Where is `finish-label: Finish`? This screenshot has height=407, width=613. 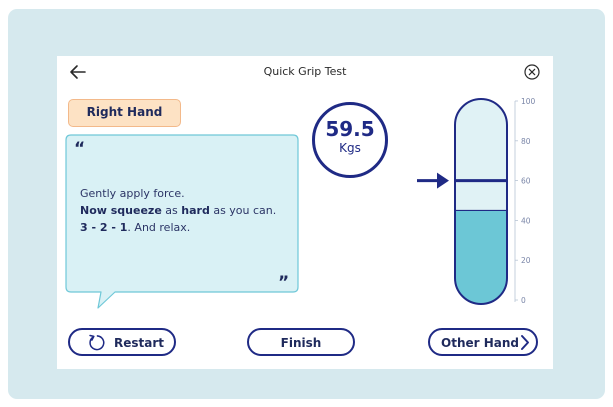
finish-label: Finish is located at coordinates (301, 343).